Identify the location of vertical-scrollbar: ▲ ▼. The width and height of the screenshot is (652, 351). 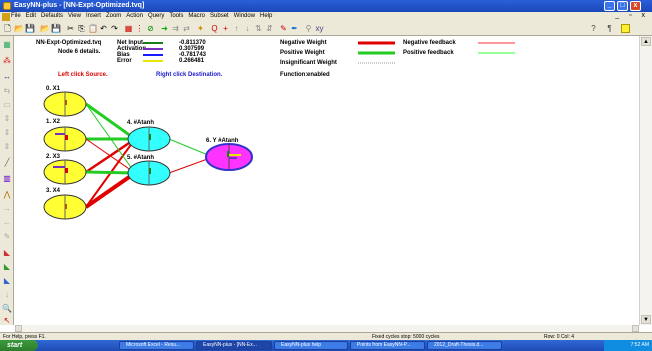
(645, 180).